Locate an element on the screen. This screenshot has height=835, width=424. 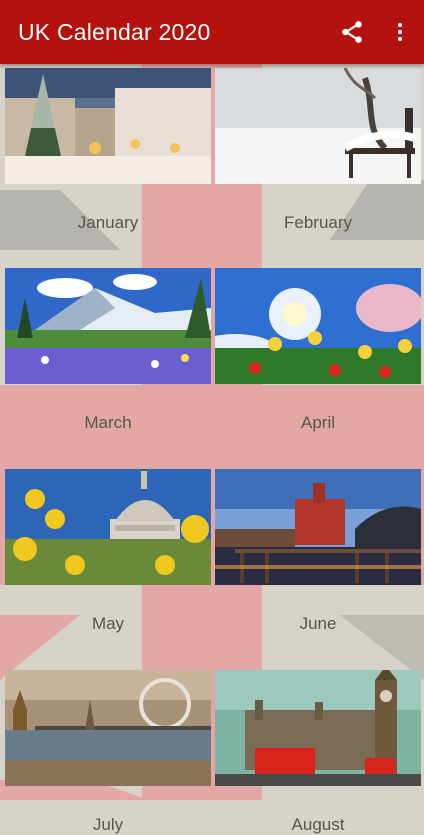
month-card-march: March is located at coordinates (108, 350).